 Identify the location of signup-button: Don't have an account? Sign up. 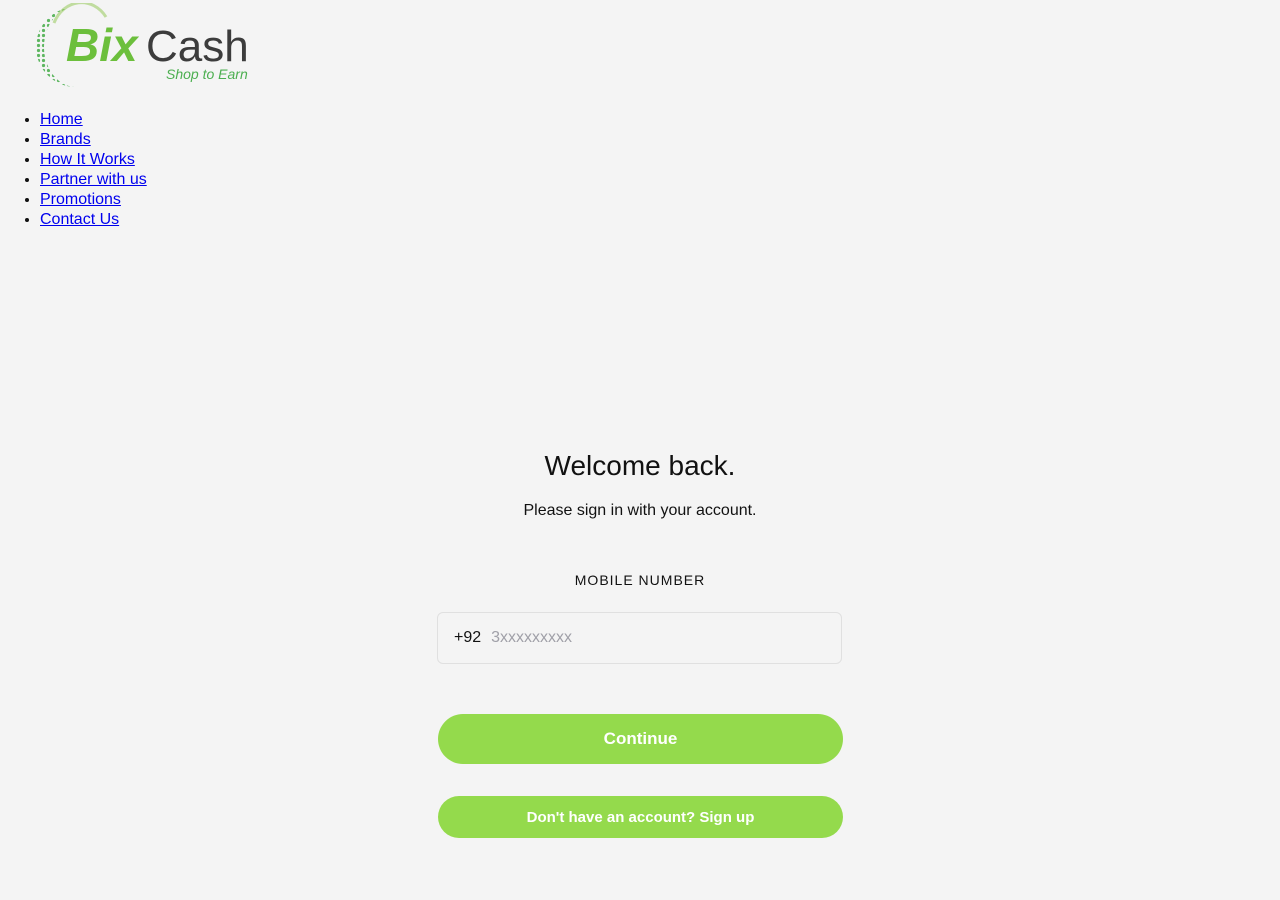
(640, 817).